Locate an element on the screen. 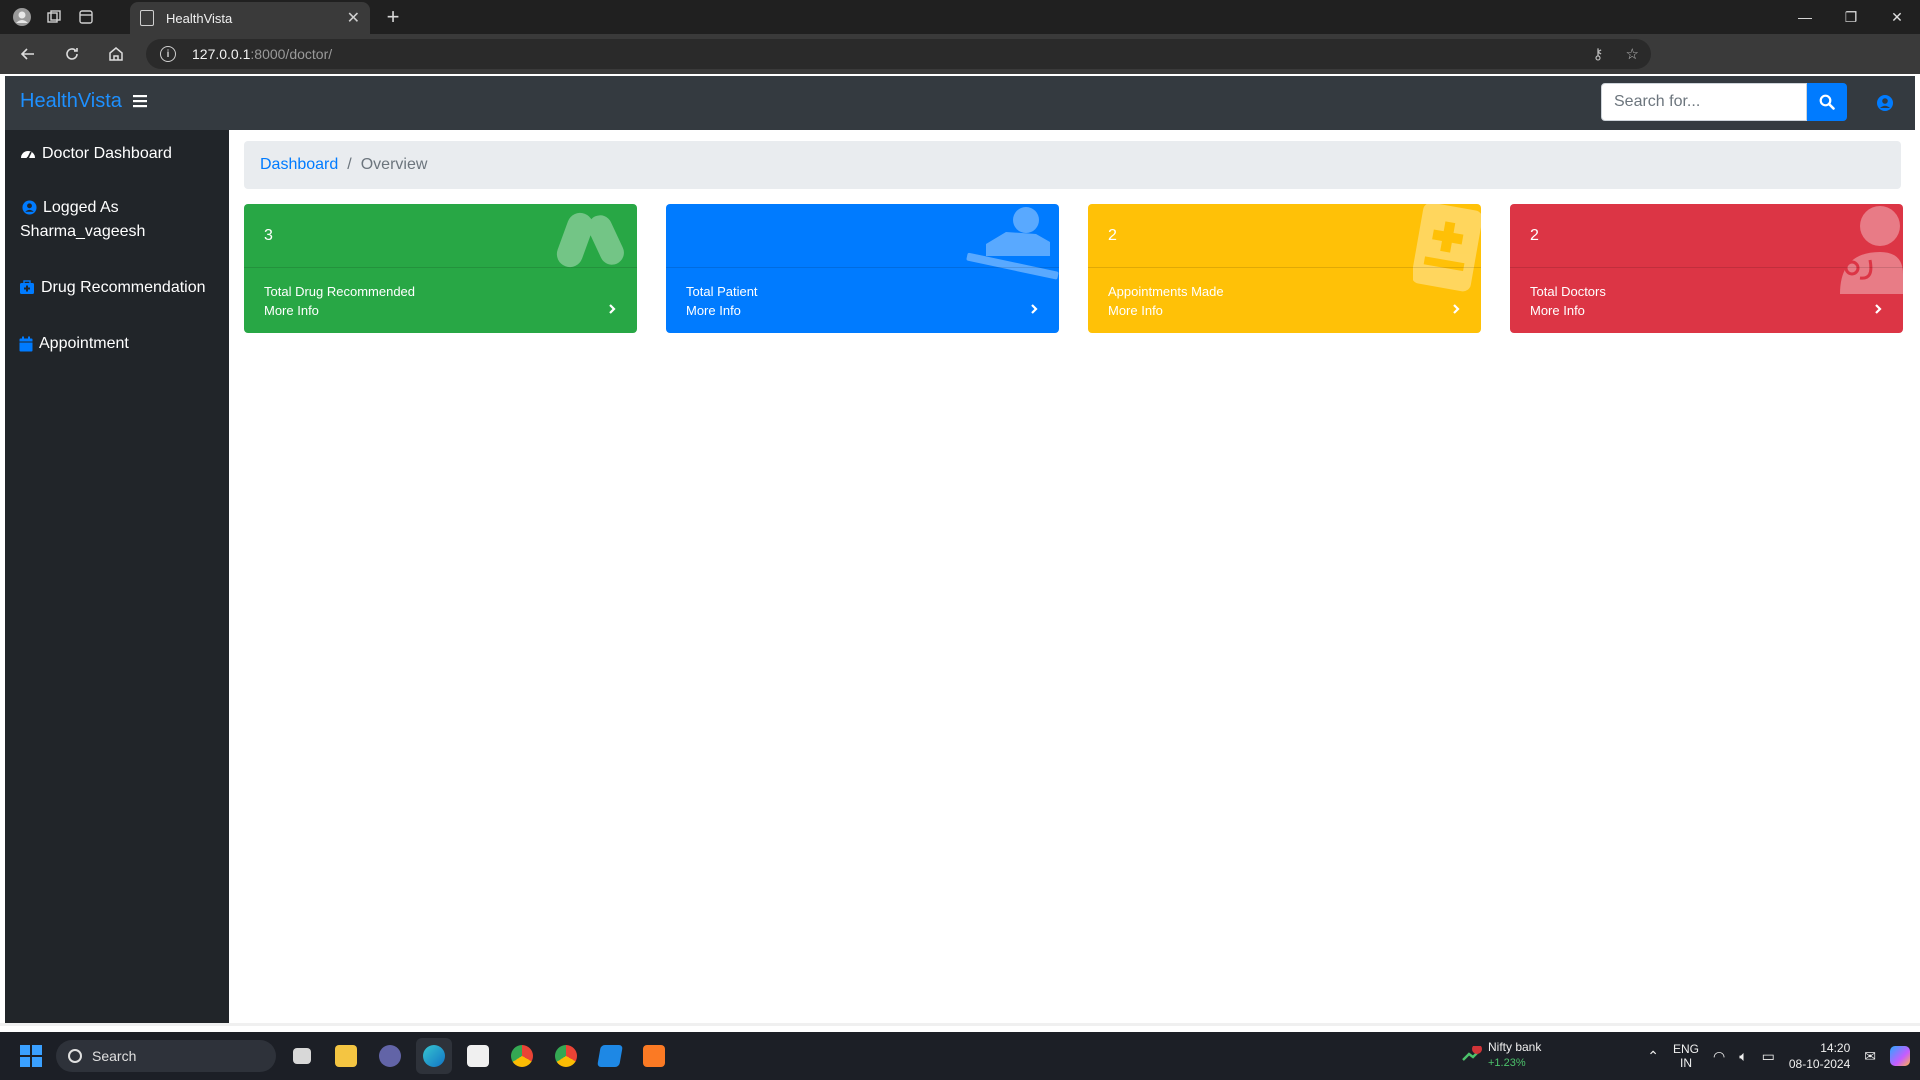  taskbar-apps is located at coordinates (478, 1056).